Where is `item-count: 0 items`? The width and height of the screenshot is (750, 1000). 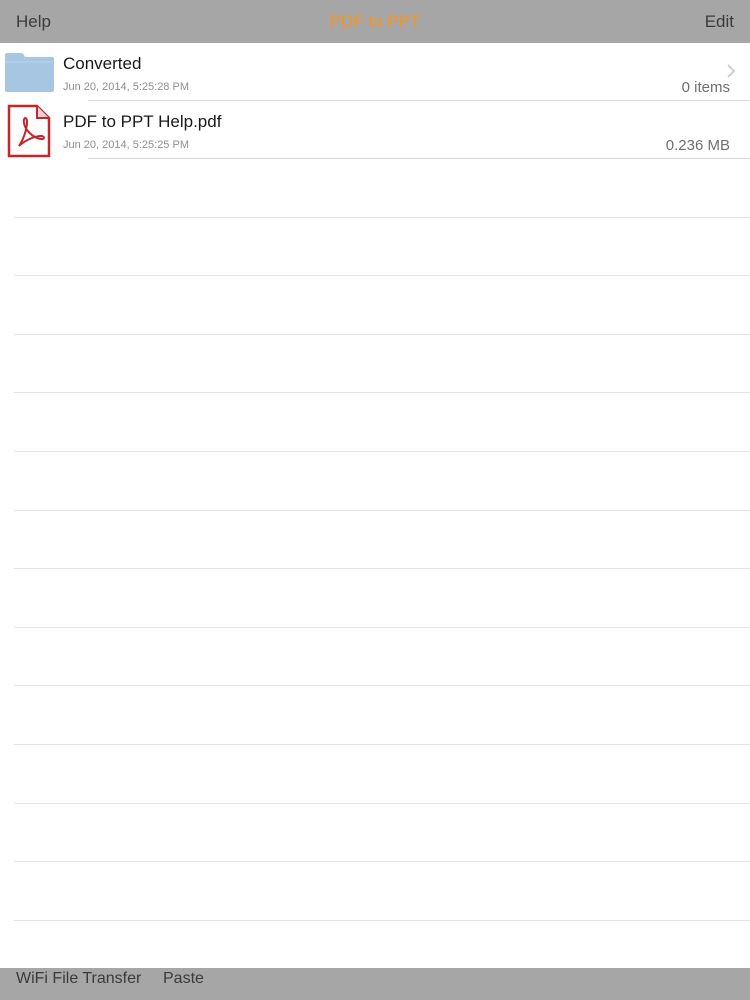 item-count: 0 items is located at coordinates (705, 87).